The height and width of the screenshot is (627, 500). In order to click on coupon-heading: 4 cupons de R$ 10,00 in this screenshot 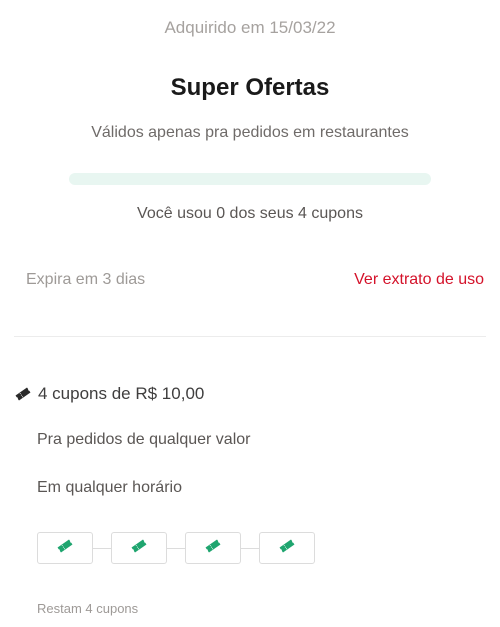, I will do `click(109, 394)`.